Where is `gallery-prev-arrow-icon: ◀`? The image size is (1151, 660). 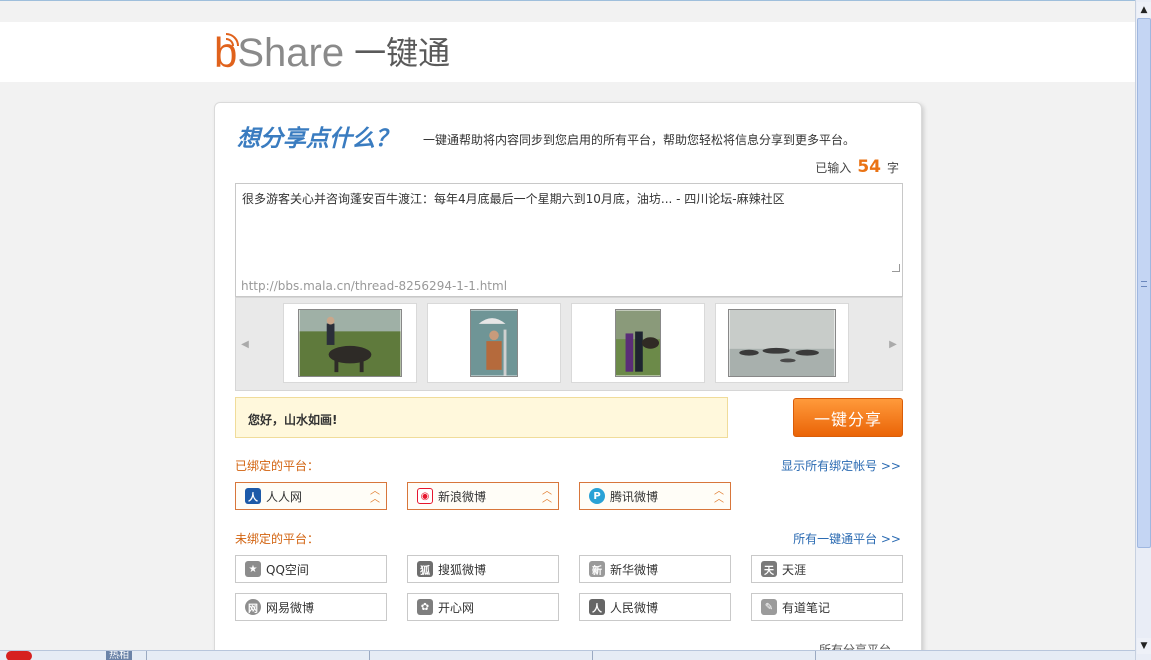
gallery-prev-arrow-icon: ◀ is located at coordinates (245, 344).